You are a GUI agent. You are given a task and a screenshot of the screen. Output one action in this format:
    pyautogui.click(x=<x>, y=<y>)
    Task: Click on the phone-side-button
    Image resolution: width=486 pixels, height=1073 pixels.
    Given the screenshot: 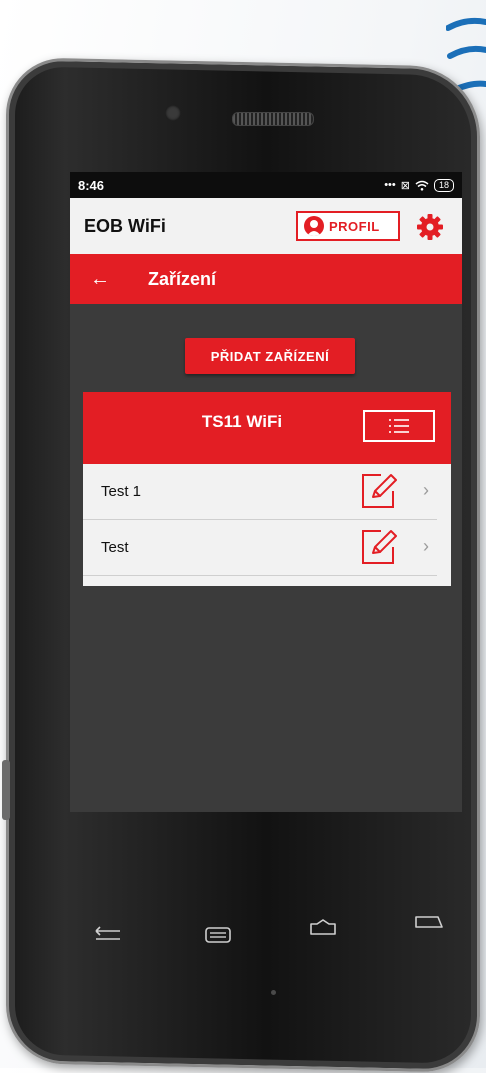 What is the action you would take?
    pyautogui.click(x=6, y=790)
    